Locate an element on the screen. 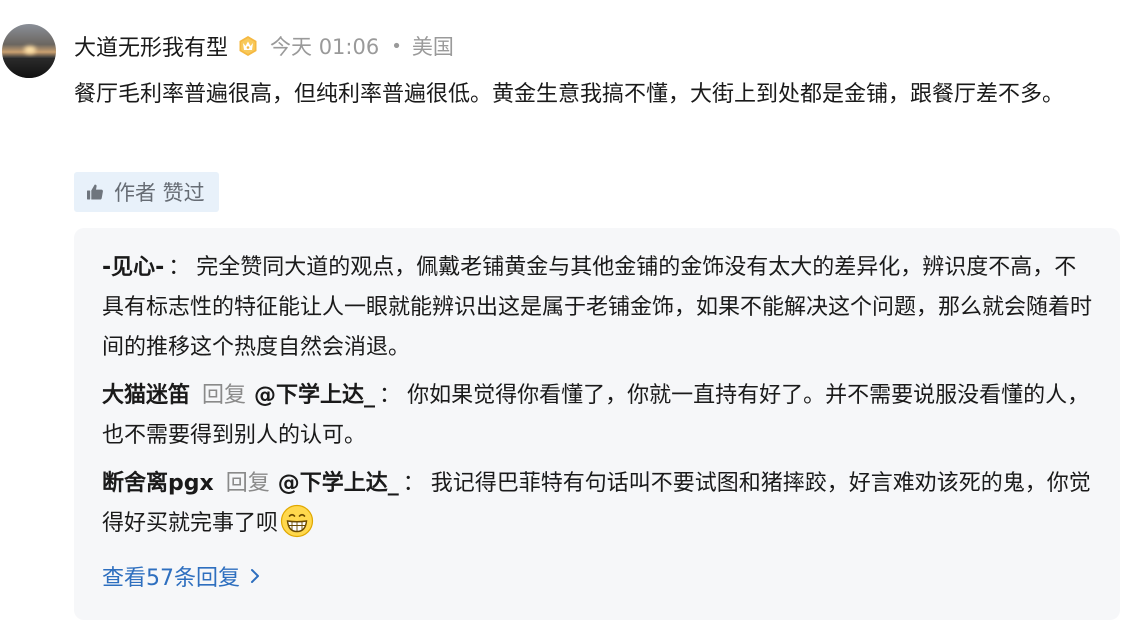 Image resolution: width=1121 pixels, height=625 pixels. view-more-replies-link: 查看57条回复 is located at coordinates (182, 576).